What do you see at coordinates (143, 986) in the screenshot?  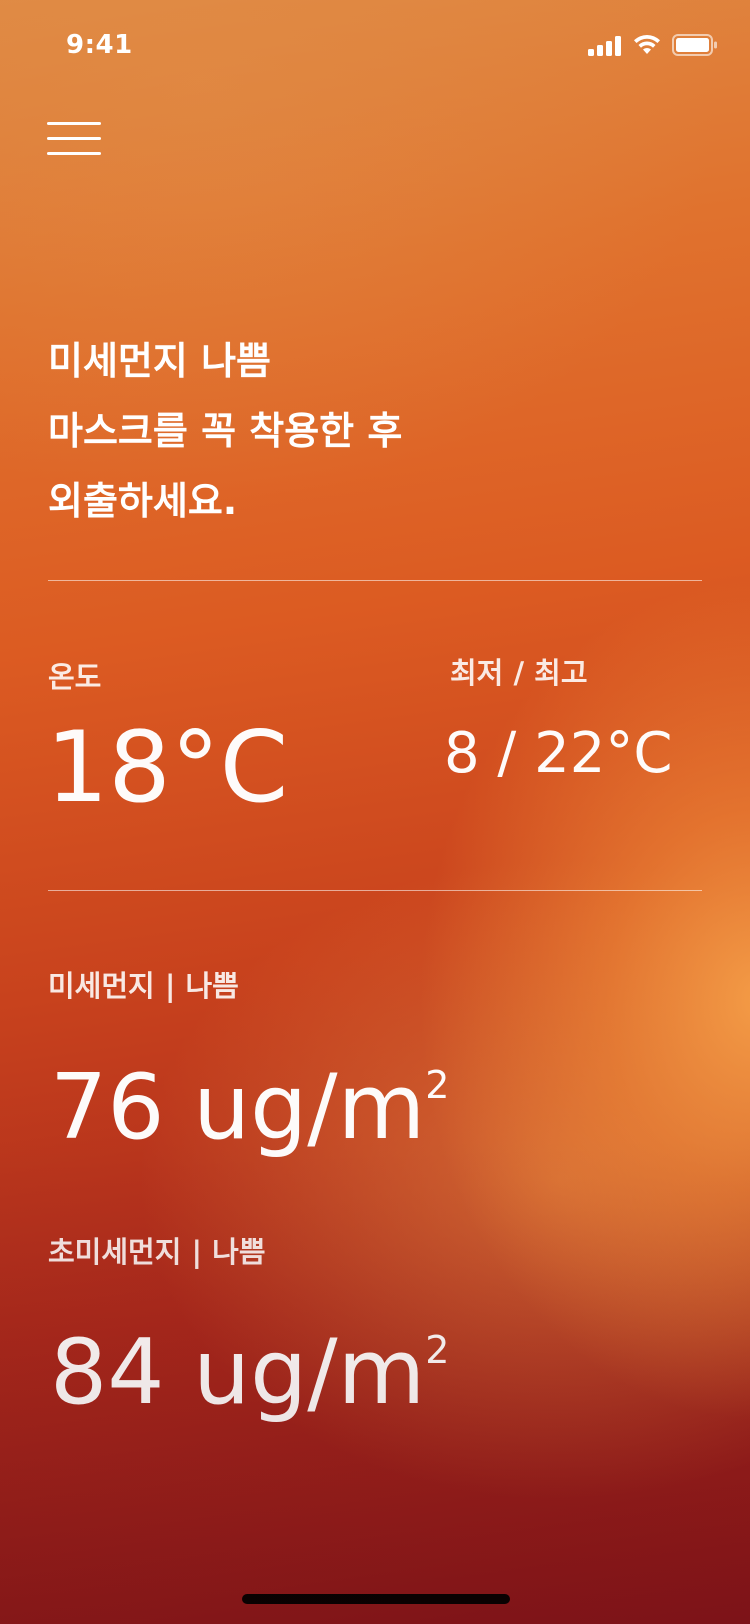 I see `fine-dust-label: 미세먼지 | 나쁨` at bounding box center [143, 986].